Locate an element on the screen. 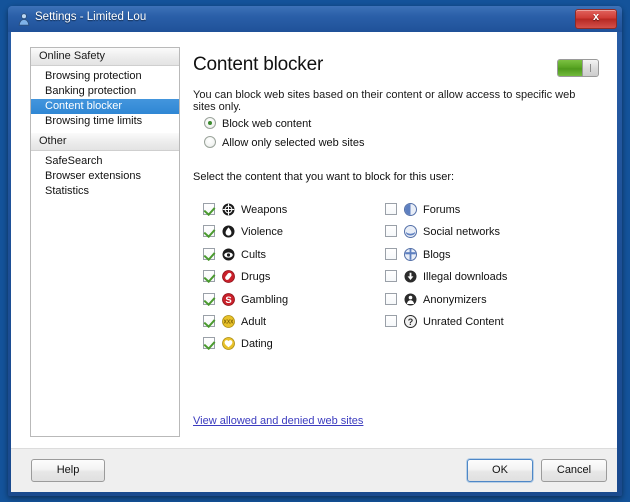 The width and height of the screenshot is (630, 502). checkbox-row-weapons: Weapons is located at coordinates (245, 210).